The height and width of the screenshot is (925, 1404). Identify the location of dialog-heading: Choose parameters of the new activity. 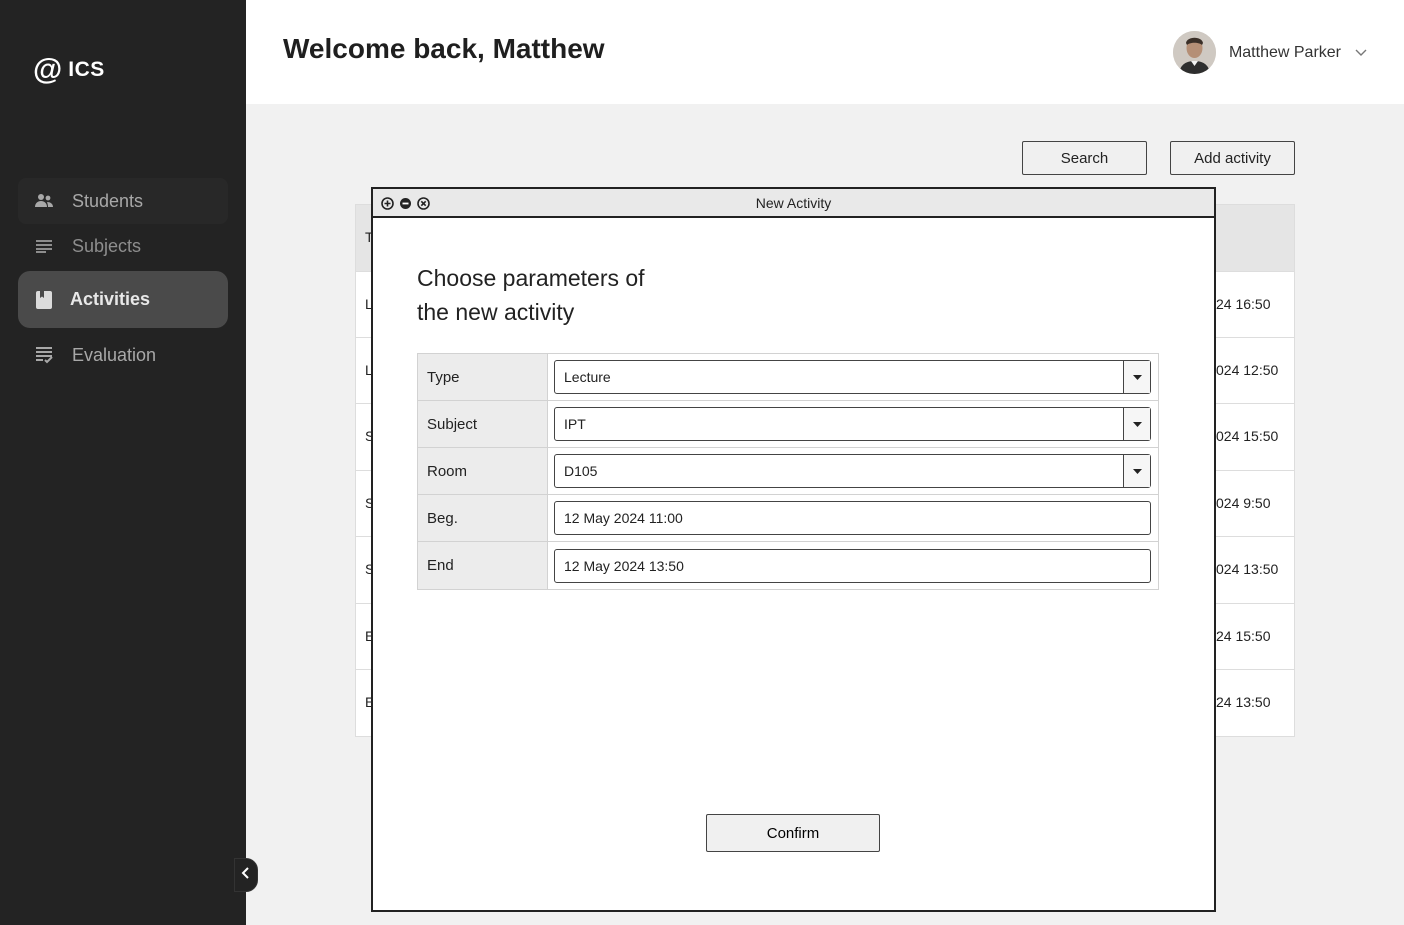
(567, 295).